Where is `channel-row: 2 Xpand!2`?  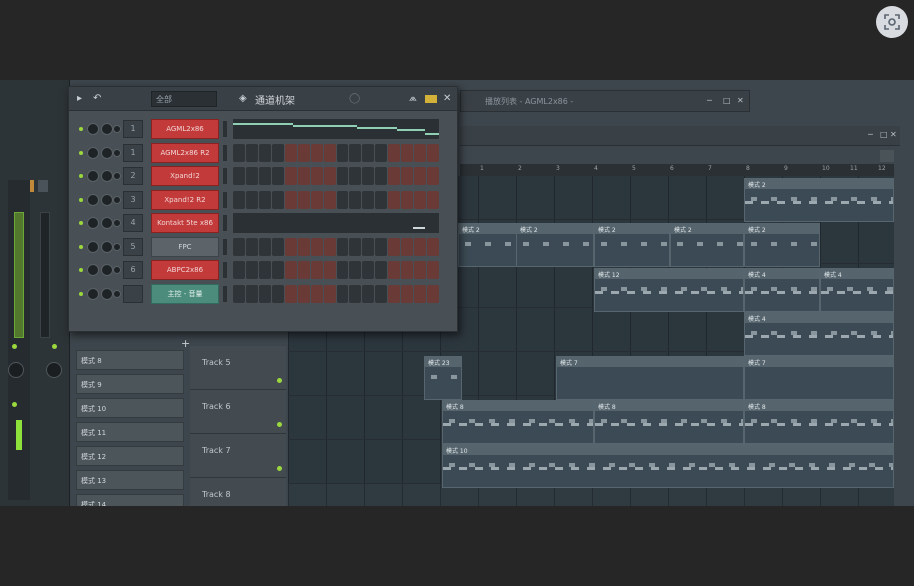 channel-row: 2 Xpand!2 is located at coordinates (263, 176).